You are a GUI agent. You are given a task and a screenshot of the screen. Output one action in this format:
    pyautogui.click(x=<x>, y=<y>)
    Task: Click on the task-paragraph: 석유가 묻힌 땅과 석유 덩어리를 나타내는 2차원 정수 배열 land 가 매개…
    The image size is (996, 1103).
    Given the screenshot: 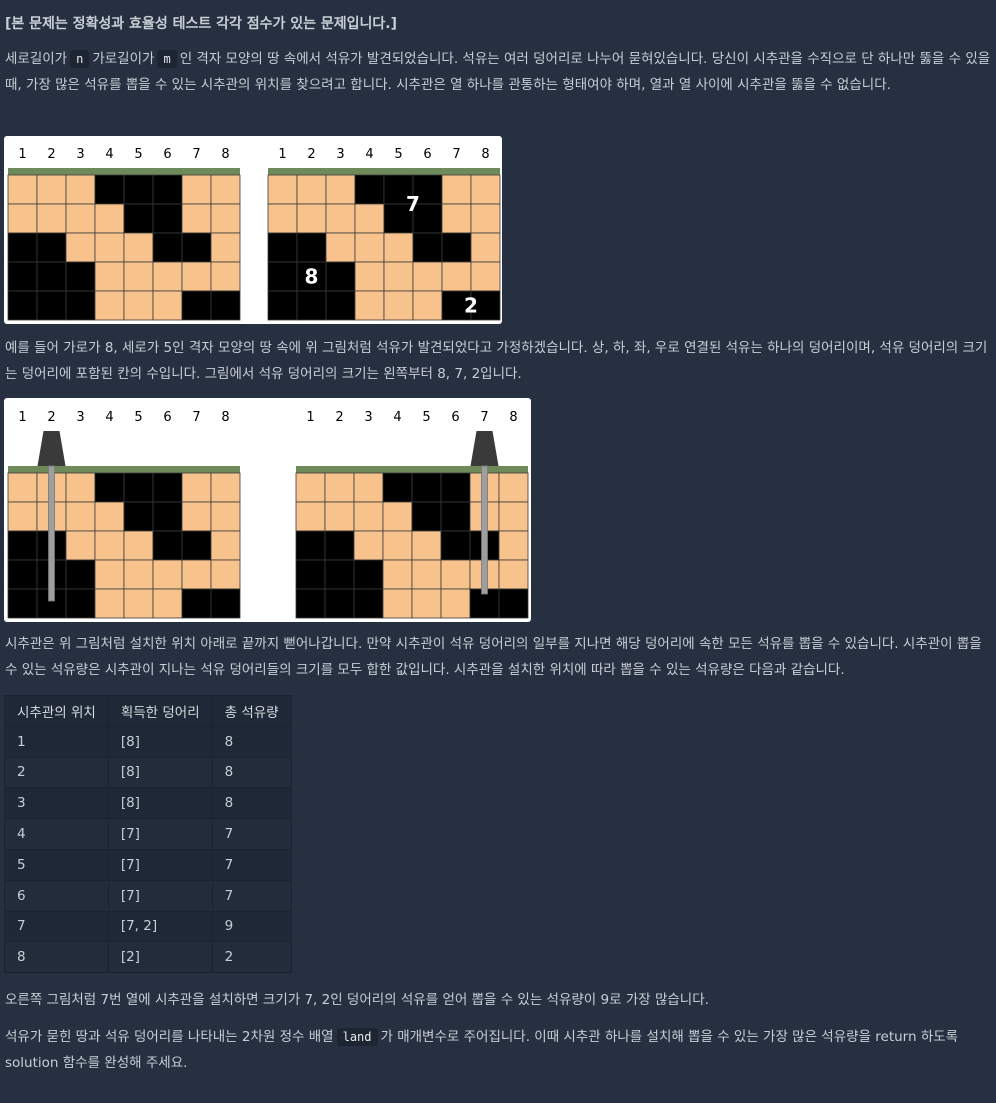 What is the action you would take?
    pyautogui.click(x=498, y=1050)
    